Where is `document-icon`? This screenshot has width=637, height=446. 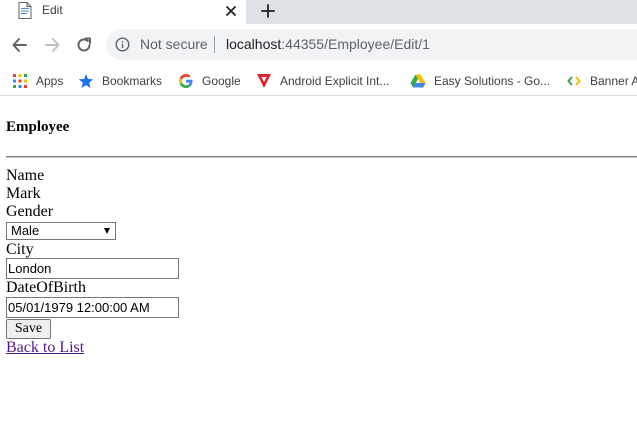 document-icon is located at coordinates (25, 10).